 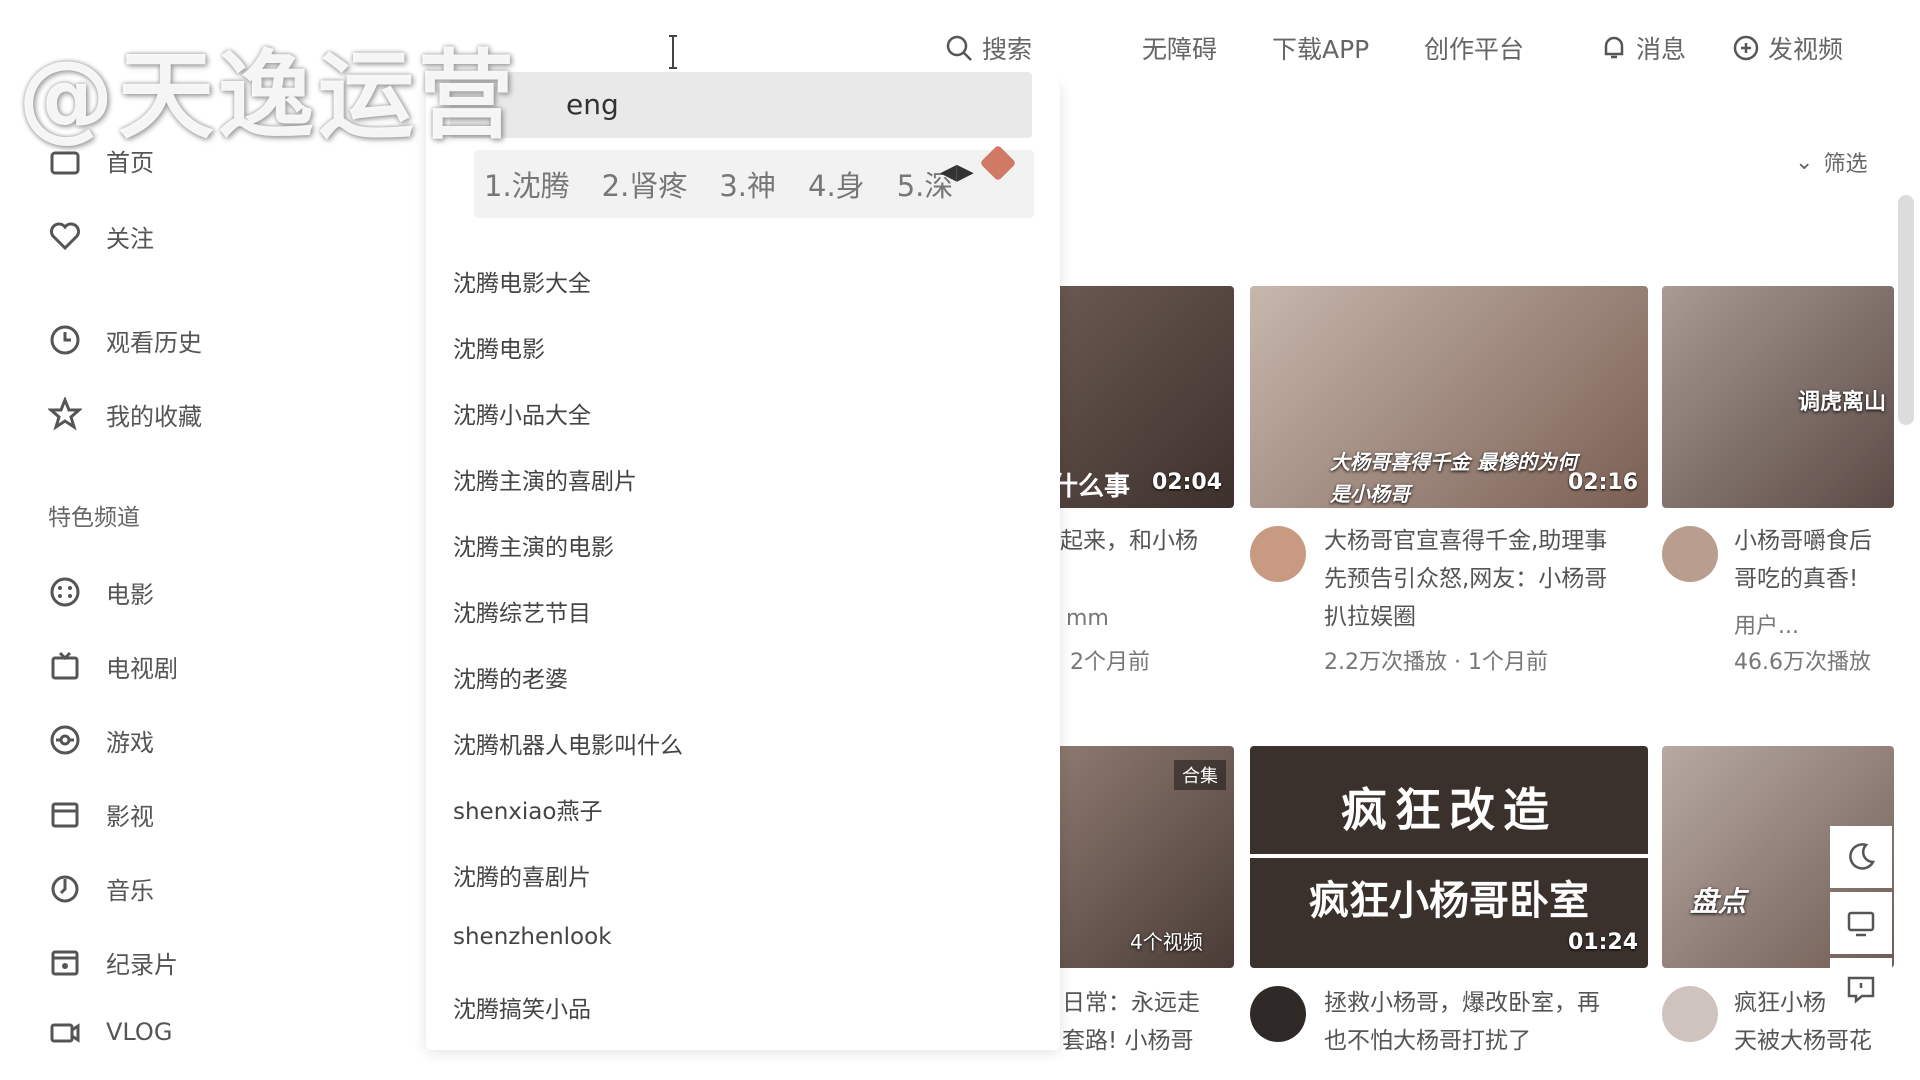 What do you see at coordinates (1661, 49) in the screenshot?
I see `header-link-label: 消息` at bounding box center [1661, 49].